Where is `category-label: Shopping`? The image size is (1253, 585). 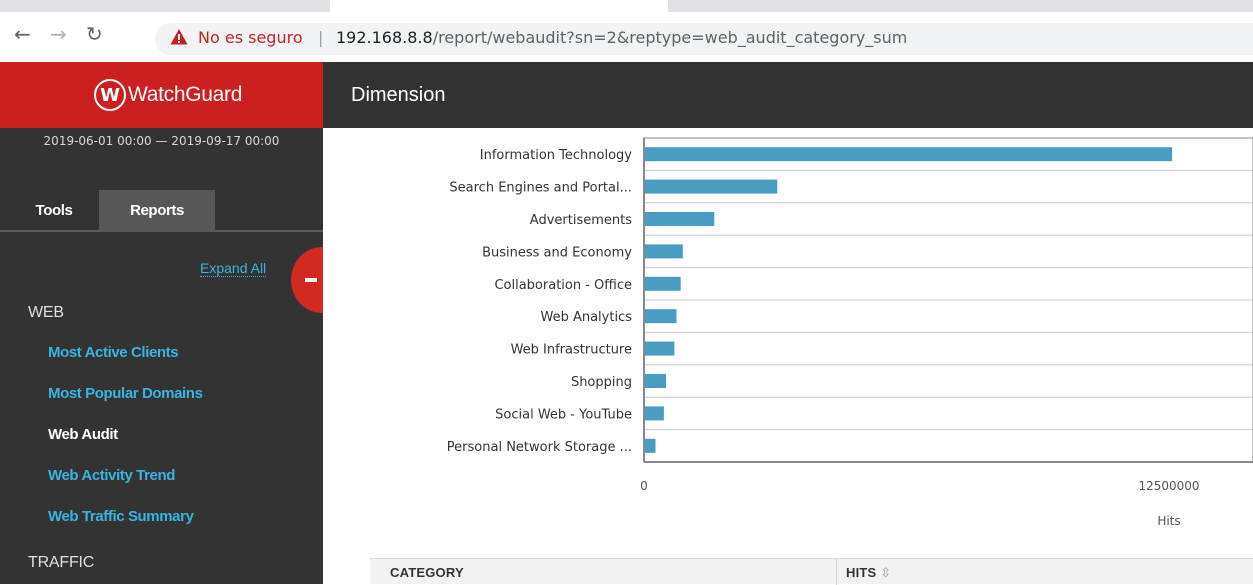
category-label: Shopping is located at coordinates (601, 382).